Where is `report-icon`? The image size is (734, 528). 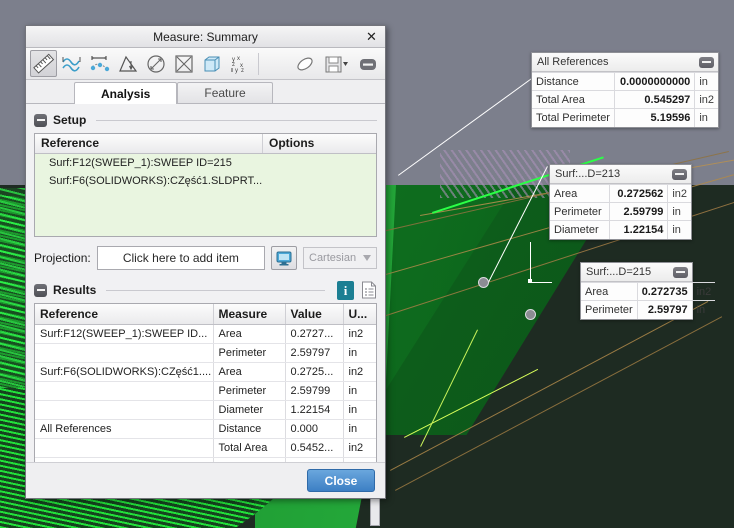 report-icon is located at coordinates (369, 290).